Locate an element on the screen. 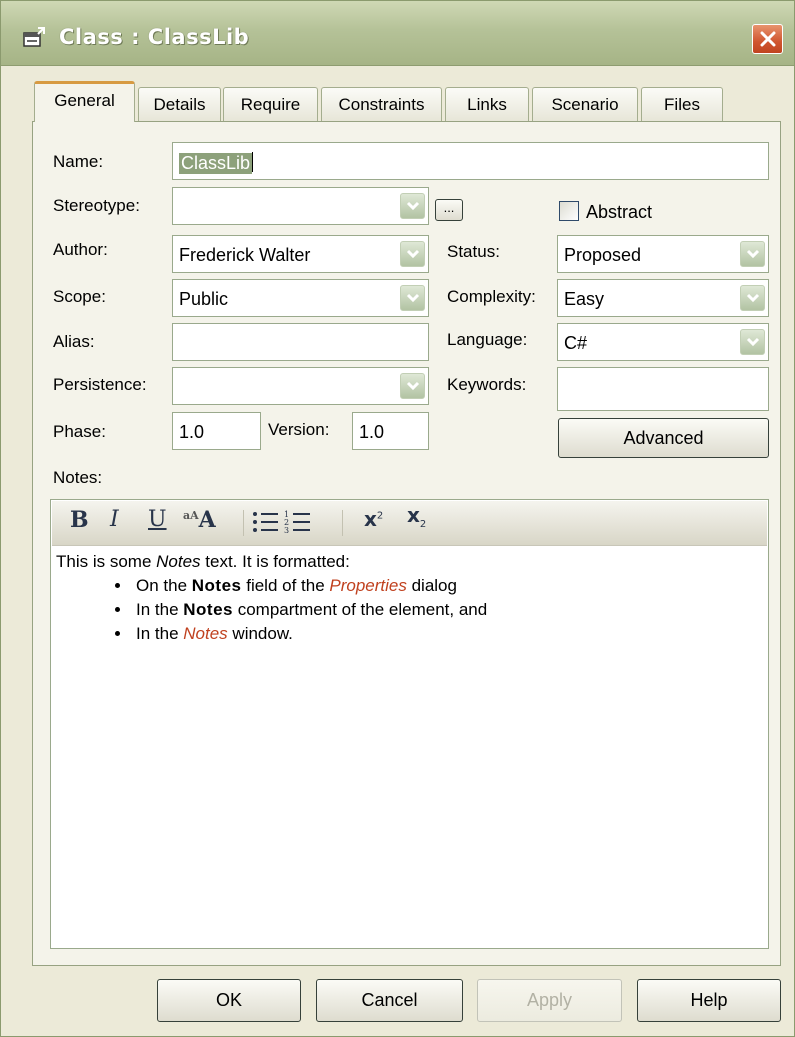 This screenshot has width=795, height=1037. tab-label: Constraints is located at coordinates (381, 104).